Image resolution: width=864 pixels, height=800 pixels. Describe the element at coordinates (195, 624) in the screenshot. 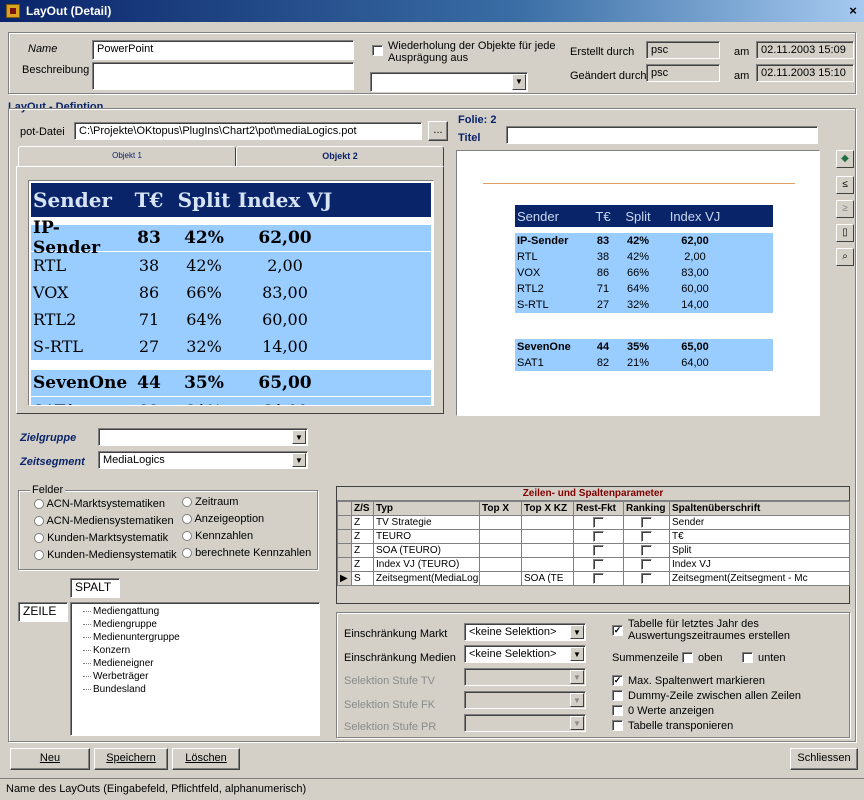

I see `tree-item: Mediengruppe` at that location.